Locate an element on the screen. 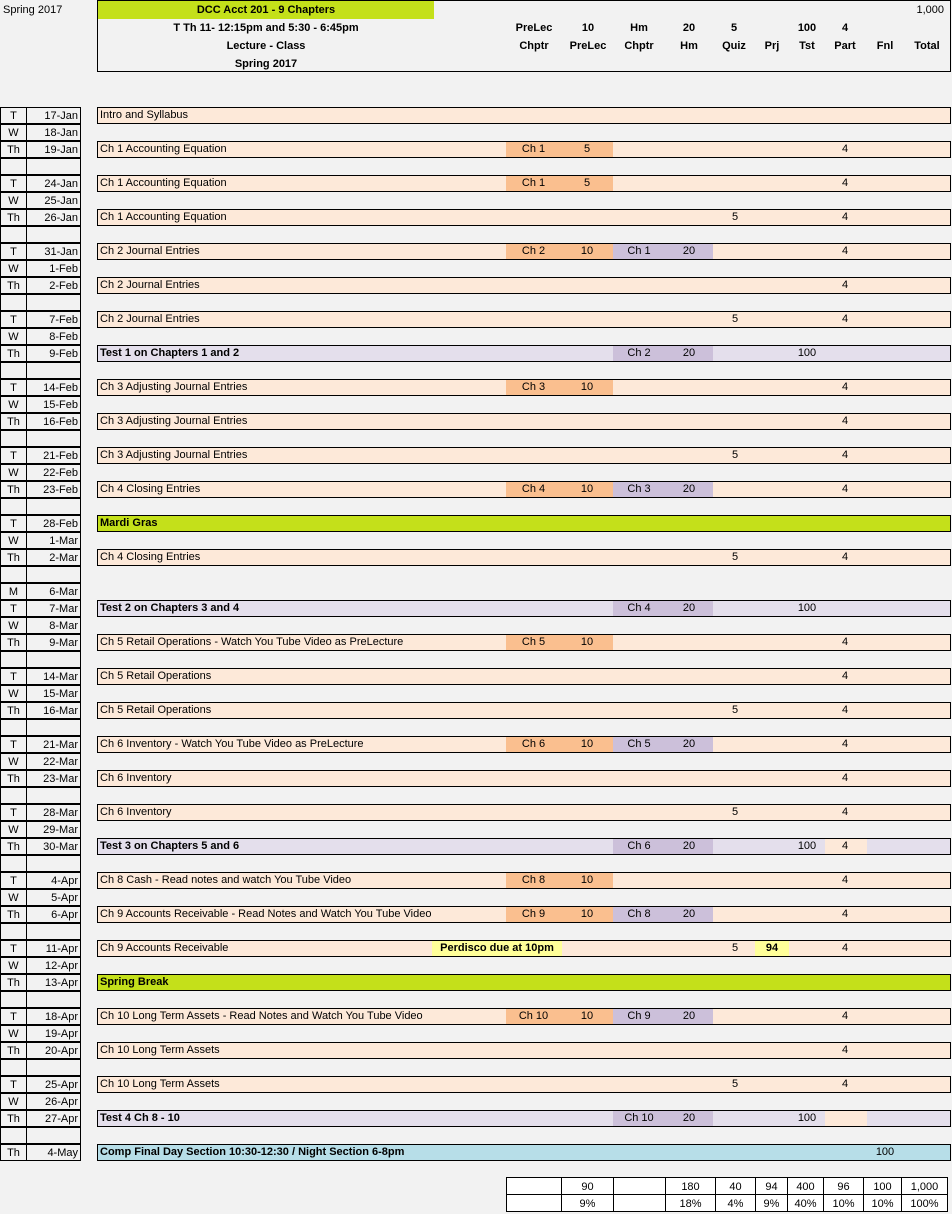  schedule-row: Ch 10 Long Term Assets 5 4 is located at coordinates (524, 1084).